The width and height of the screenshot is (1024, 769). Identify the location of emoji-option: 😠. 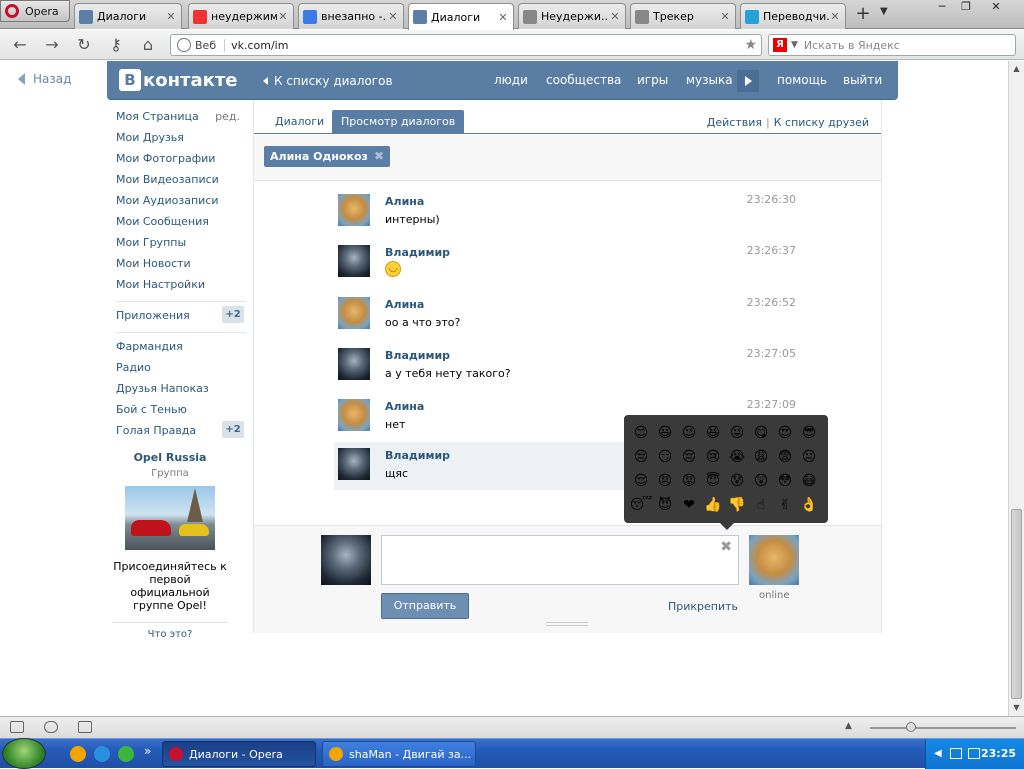
(665, 481).